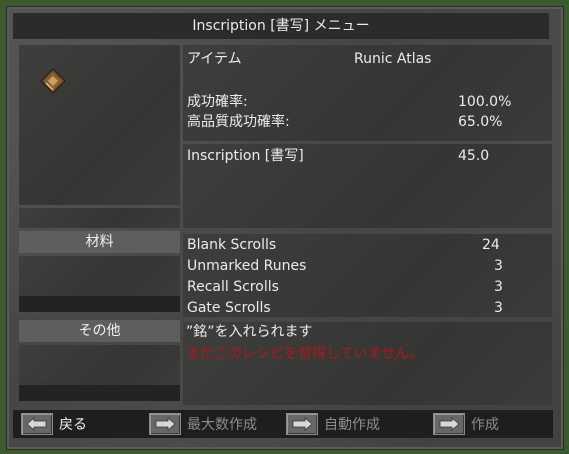  What do you see at coordinates (247, 266) in the screenshot?
I see `material-name: Unmarked Runes` at bounding box center [247, 266].